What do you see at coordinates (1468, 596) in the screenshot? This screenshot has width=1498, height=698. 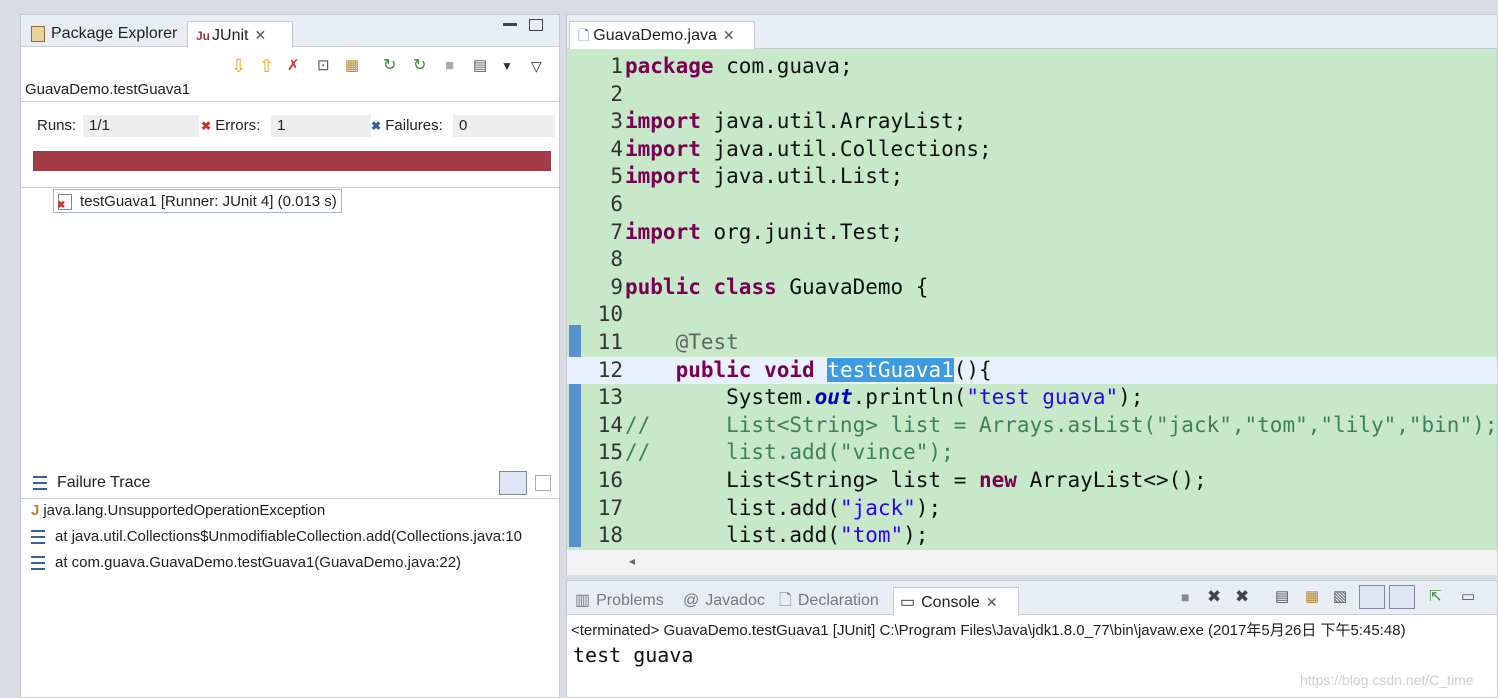 I see `display-console-icon: ▭` at bounding box center [1468, 596].